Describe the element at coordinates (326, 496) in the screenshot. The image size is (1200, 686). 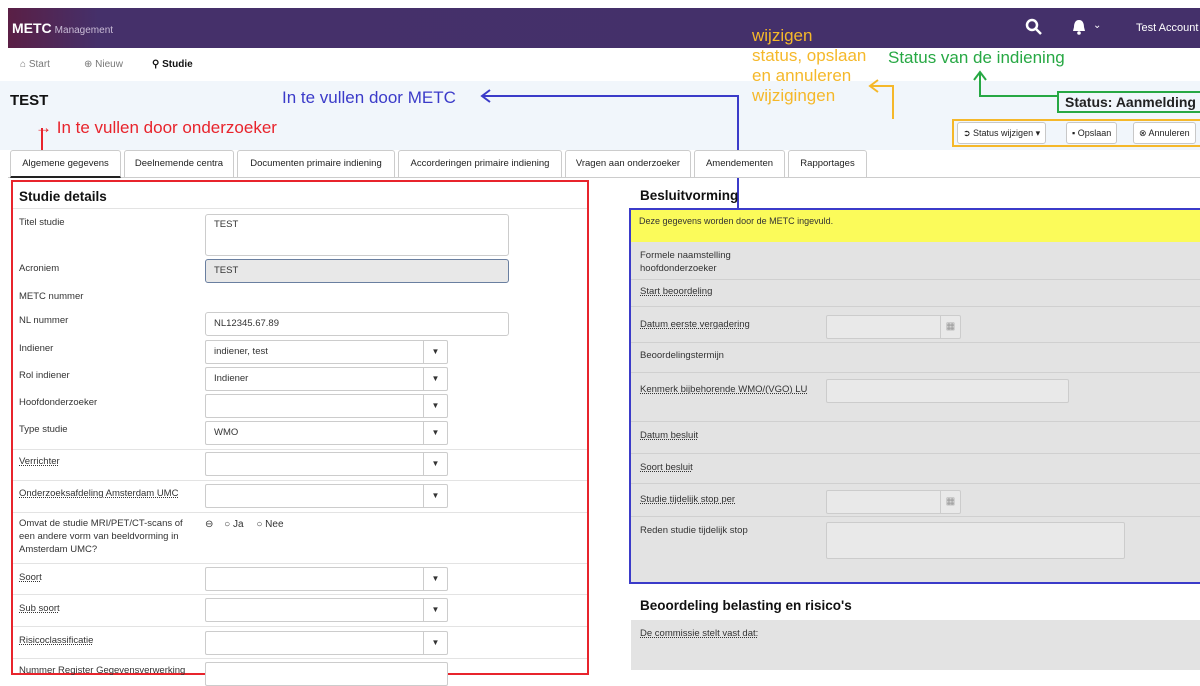
I see `afdeling-select: ▼` at that location.